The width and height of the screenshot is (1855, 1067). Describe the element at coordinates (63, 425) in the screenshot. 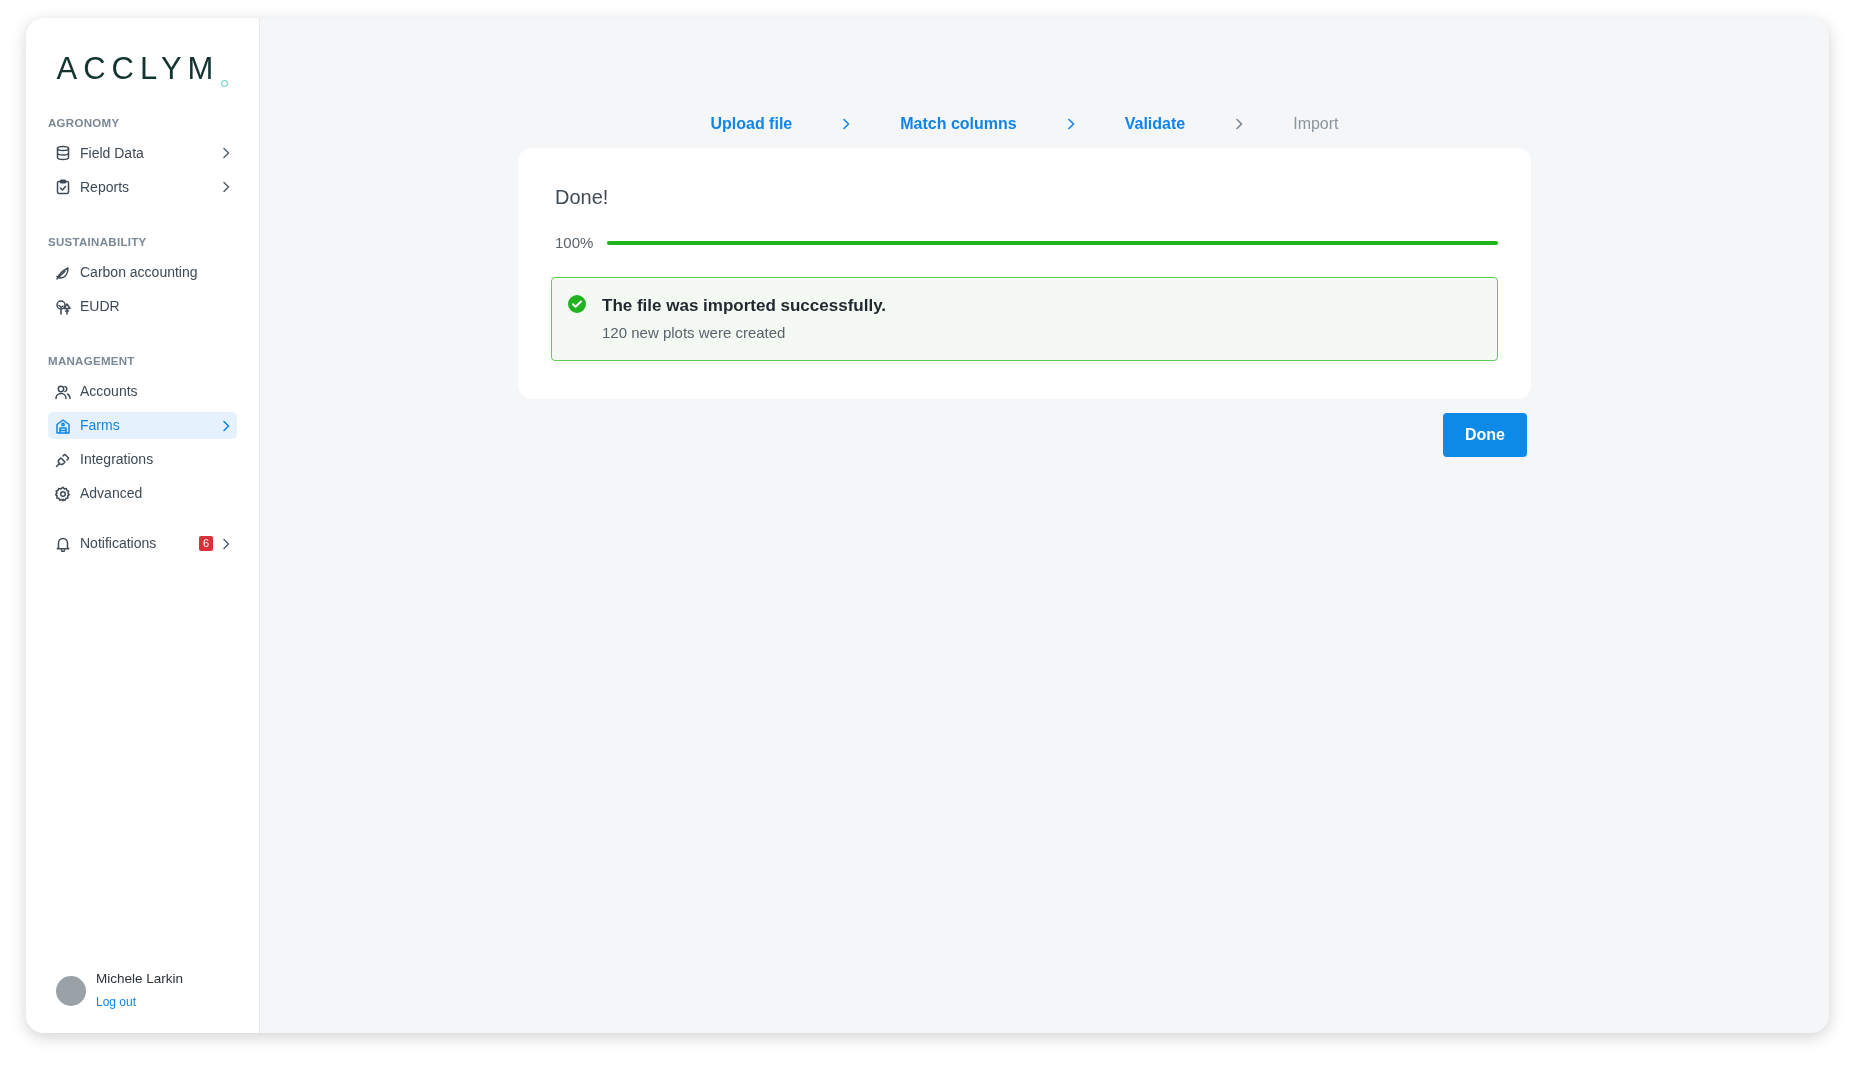

I see `barn-icon` at that location.